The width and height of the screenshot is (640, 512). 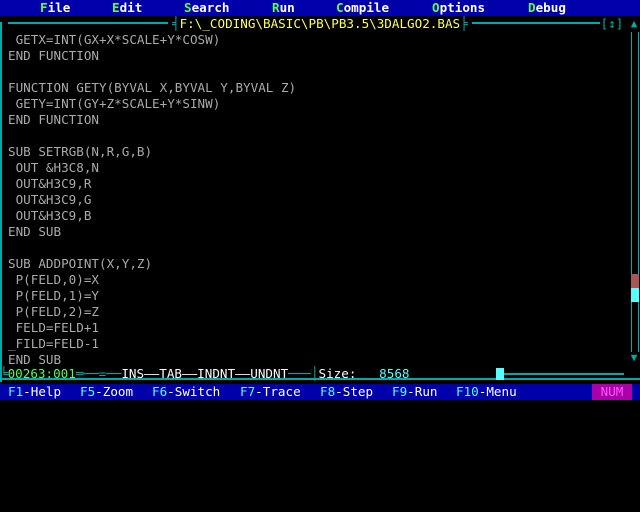 I want to click on scroll-thumb-shadow, so click(x=635, y=281).